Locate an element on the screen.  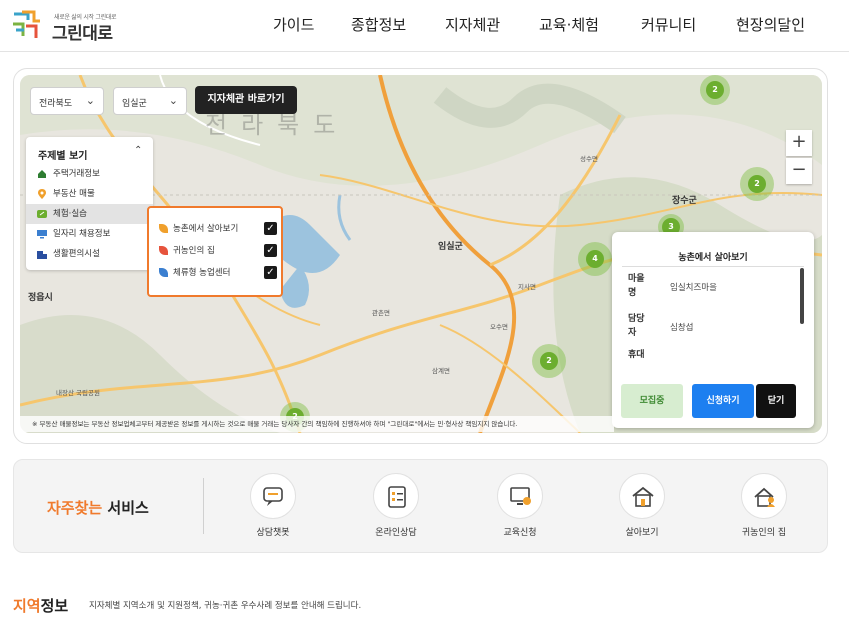
service-education-apply: 교육신청 is located at coordinates (520, 508).